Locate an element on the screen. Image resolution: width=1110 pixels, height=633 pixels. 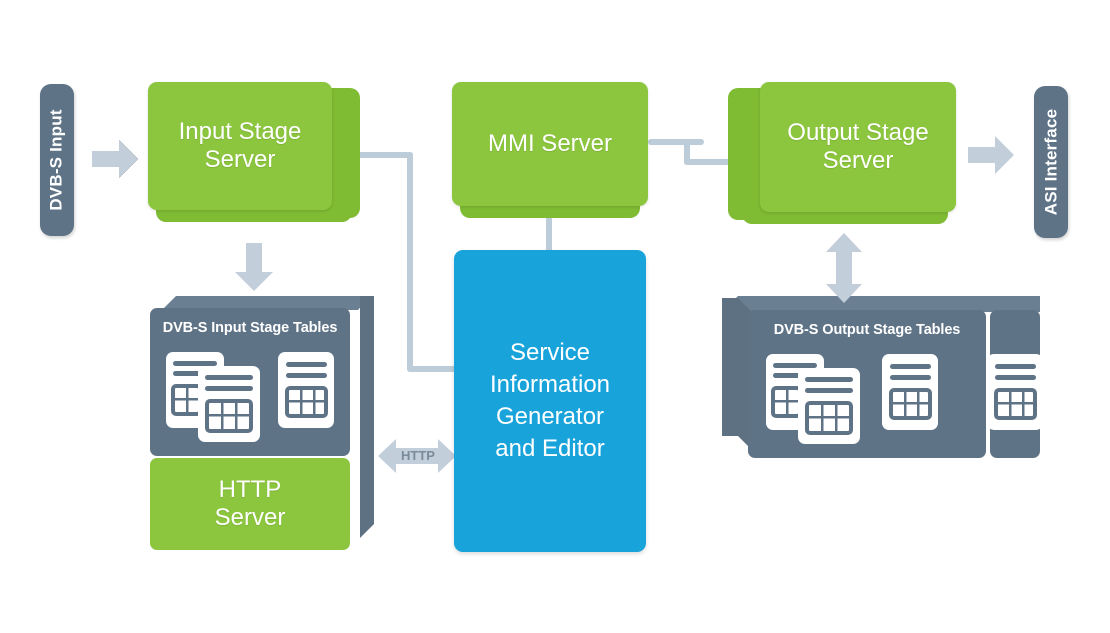
connector-input-to-editor-horizontal-top is located at coordinates (384, 155).